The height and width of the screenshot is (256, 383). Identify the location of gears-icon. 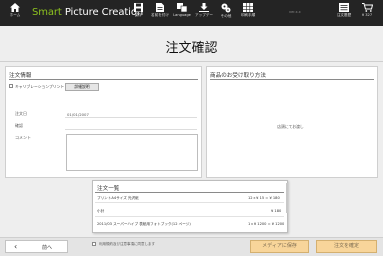
(226, 8).